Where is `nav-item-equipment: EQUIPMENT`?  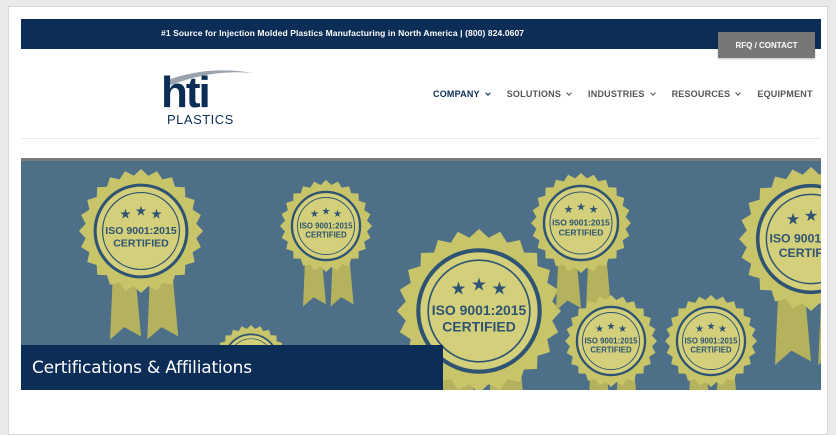
nav-item-equipment: EQUIPMENT is located at coordinates (784, 94).